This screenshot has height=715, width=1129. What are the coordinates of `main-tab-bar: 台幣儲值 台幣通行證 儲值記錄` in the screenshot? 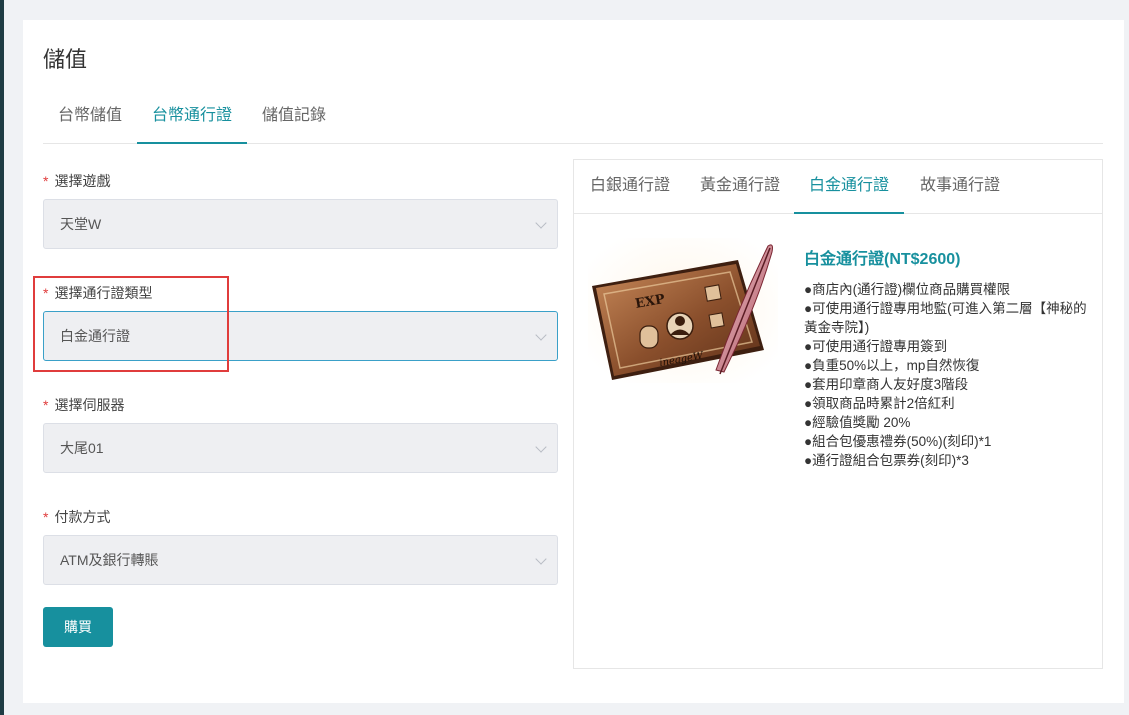 It's located at (573, 117).